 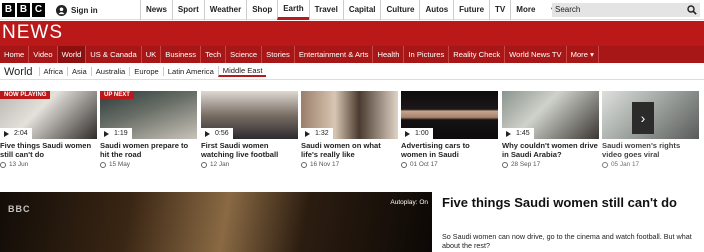 I want to click on region-africa: Africa, so click(x=52, y=71).